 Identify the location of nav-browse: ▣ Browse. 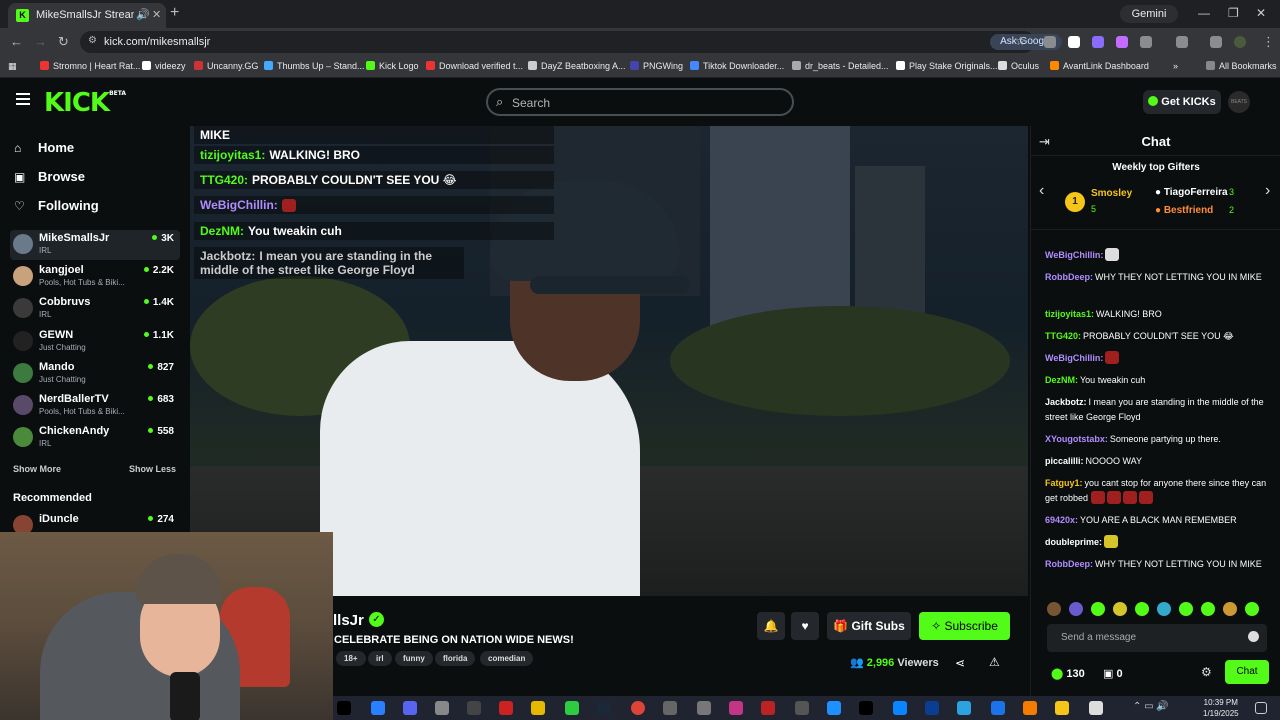
(49, 176).